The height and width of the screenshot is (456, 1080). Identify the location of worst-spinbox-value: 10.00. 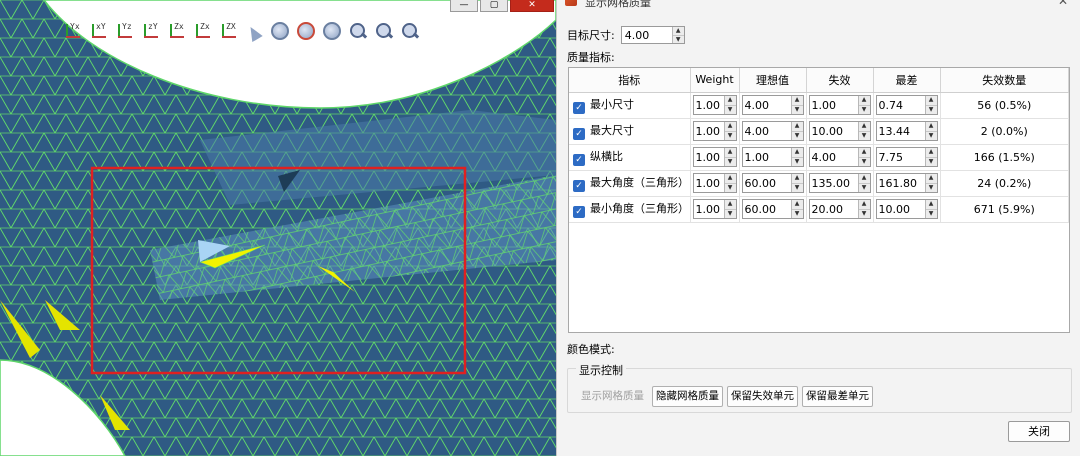
(901, 209).